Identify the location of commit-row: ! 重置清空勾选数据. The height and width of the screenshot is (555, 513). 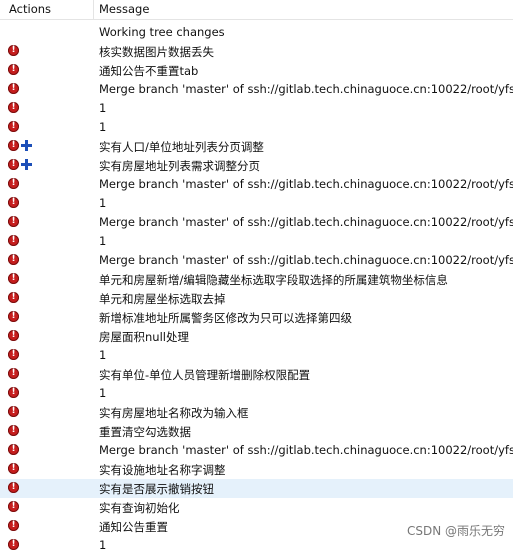
(256, 431).